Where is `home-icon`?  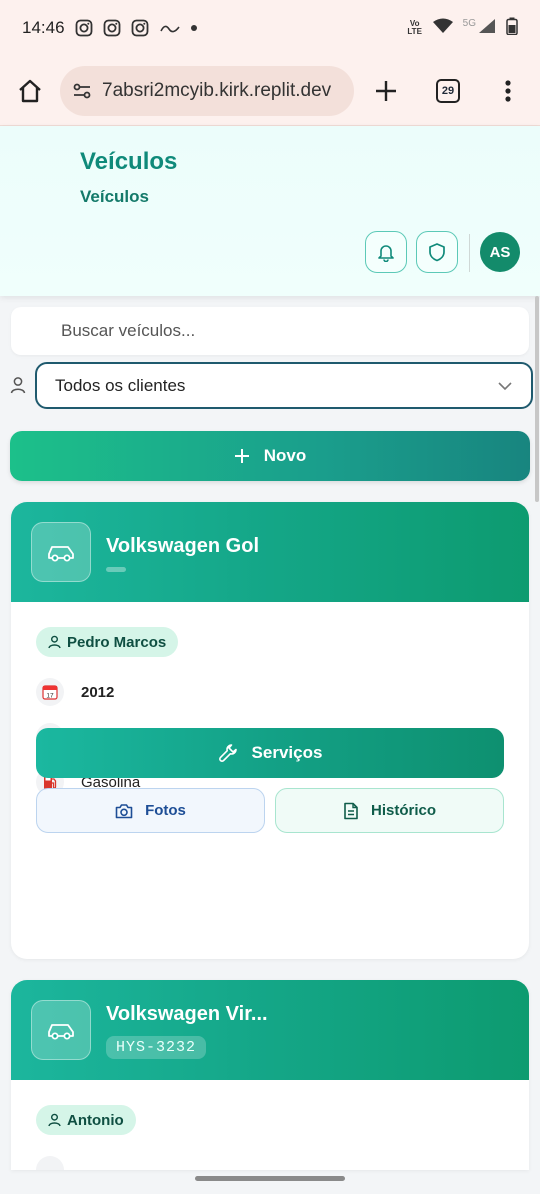
home-icon is located at coordinates (30, 90).